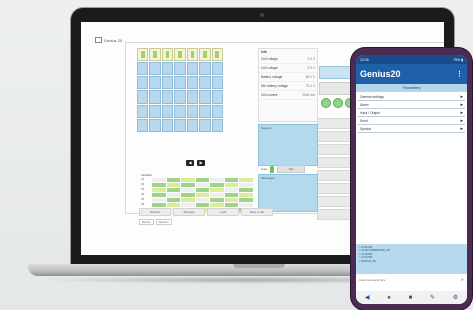  Describe the element at coordinates (459, 74) in the screenshot. I see `overflow-menu-icon: ⋮` at that location.